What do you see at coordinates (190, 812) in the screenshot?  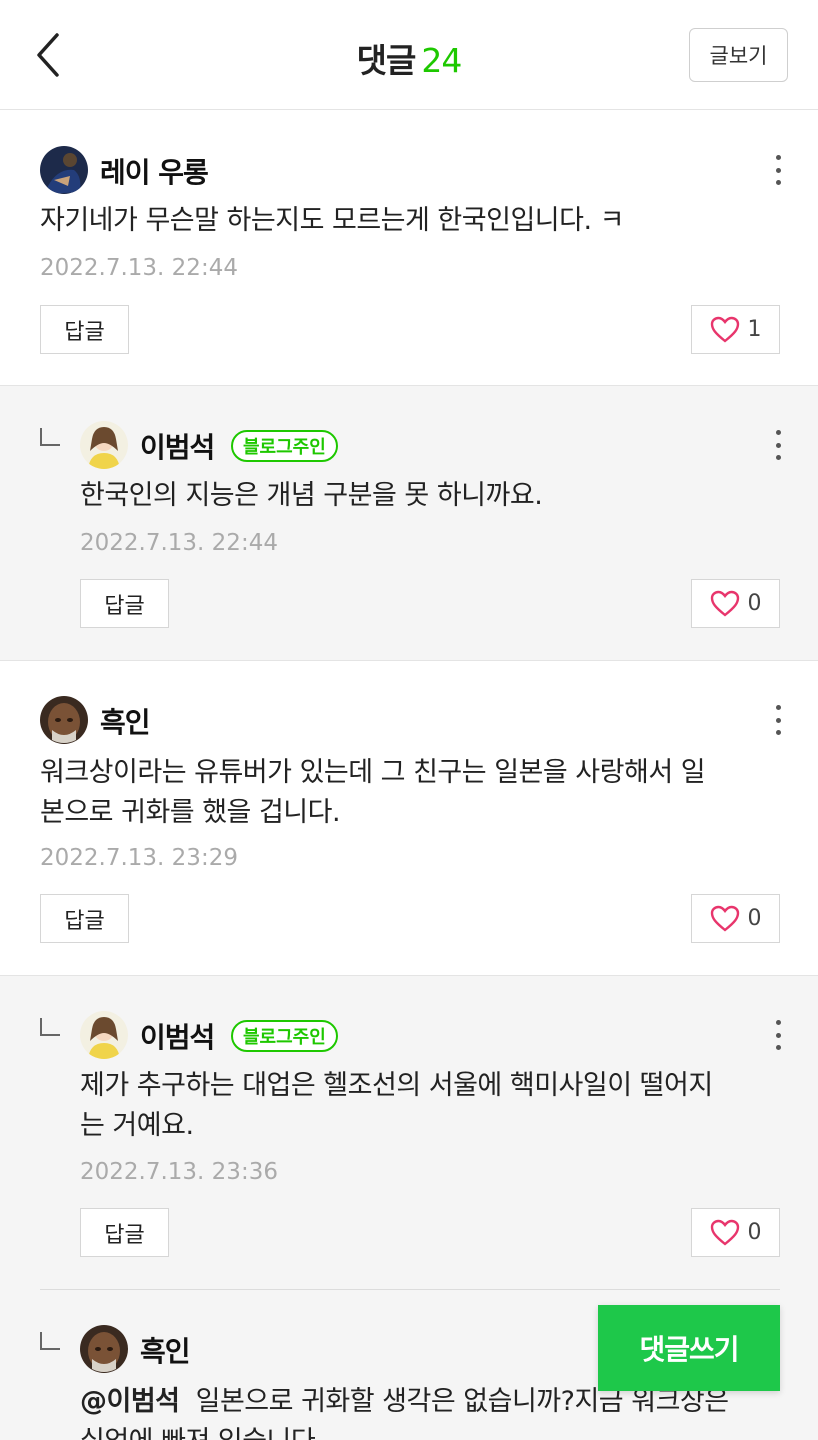 I see `comment-text-line: 본으로 귀화를 했을 겁니다.` at bounding box center [190, 812].